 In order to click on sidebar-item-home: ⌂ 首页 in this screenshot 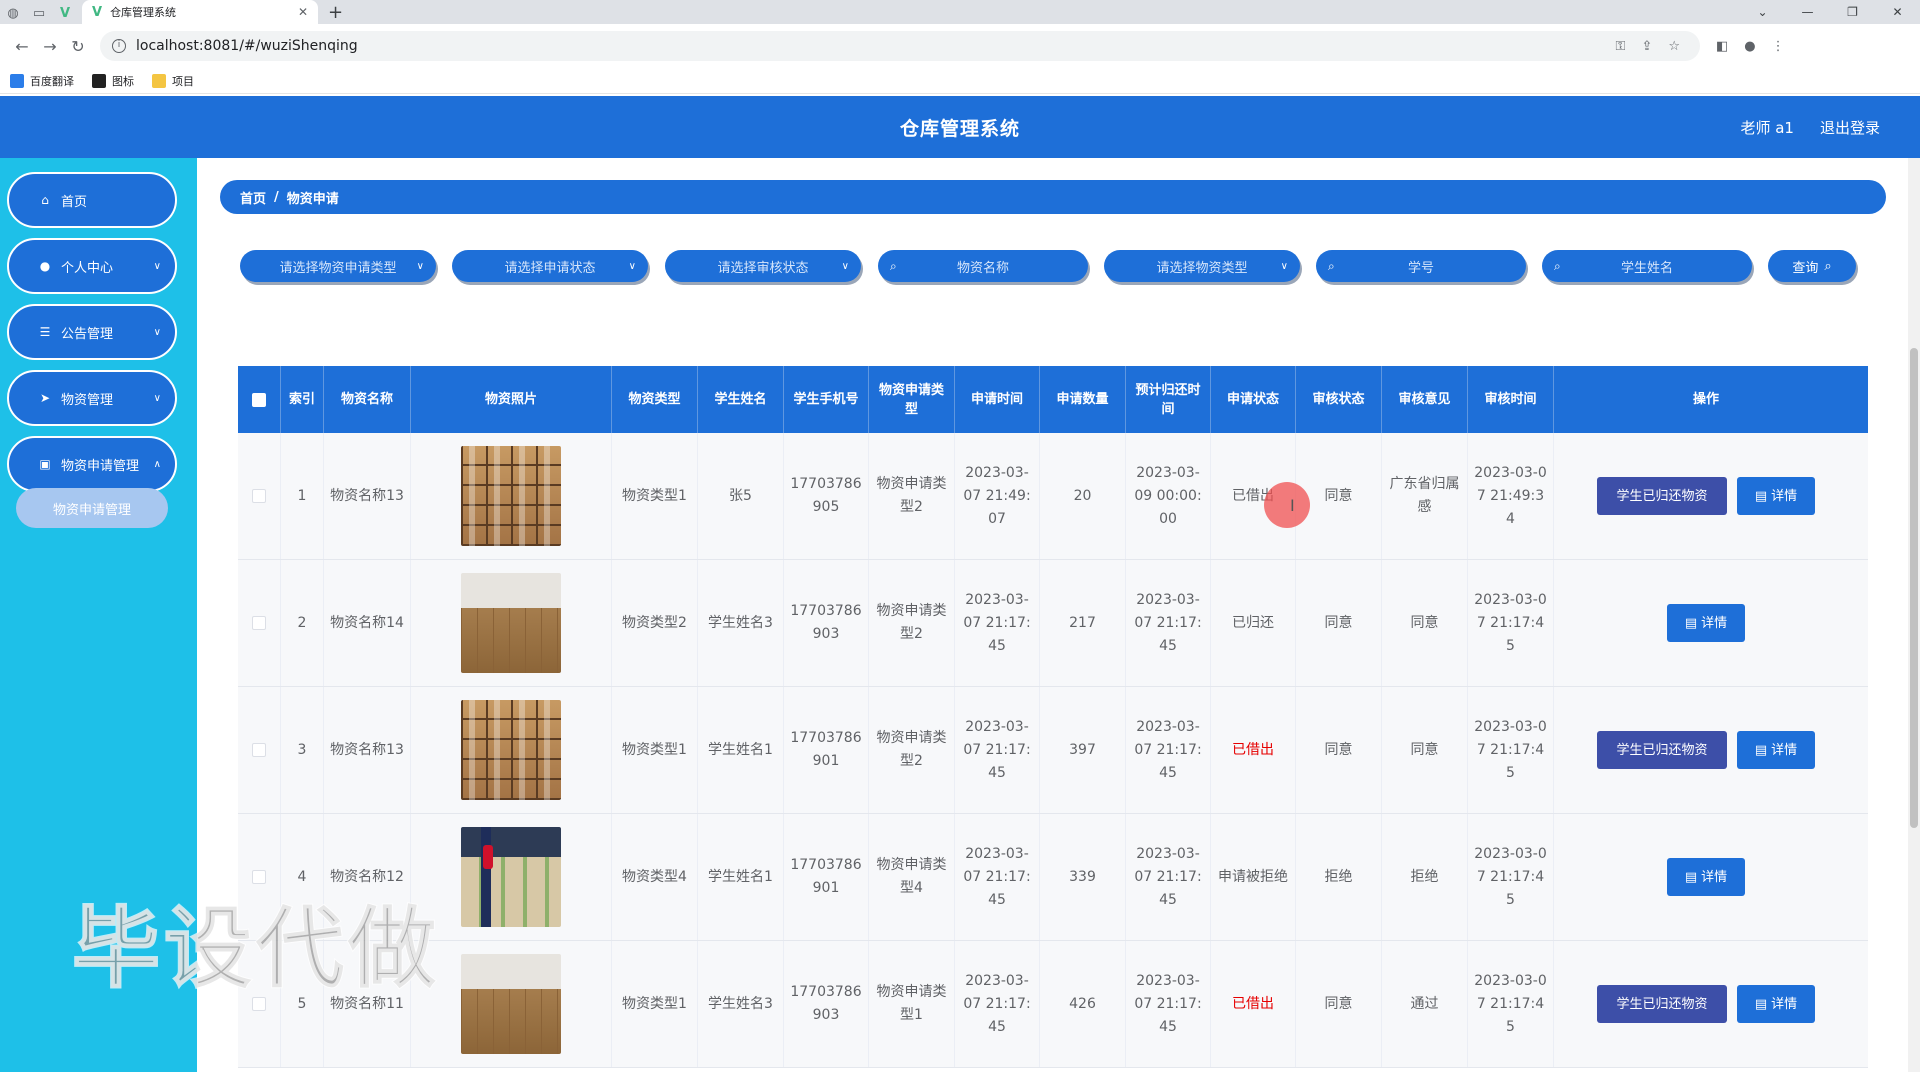, I will do `click(92, 200)`.